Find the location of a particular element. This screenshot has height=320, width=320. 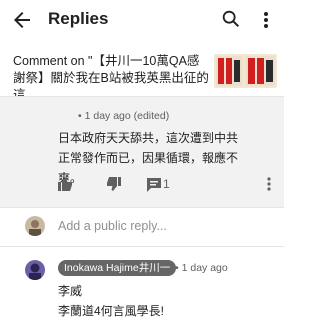

like-icon is located at coordinates (65, 184).